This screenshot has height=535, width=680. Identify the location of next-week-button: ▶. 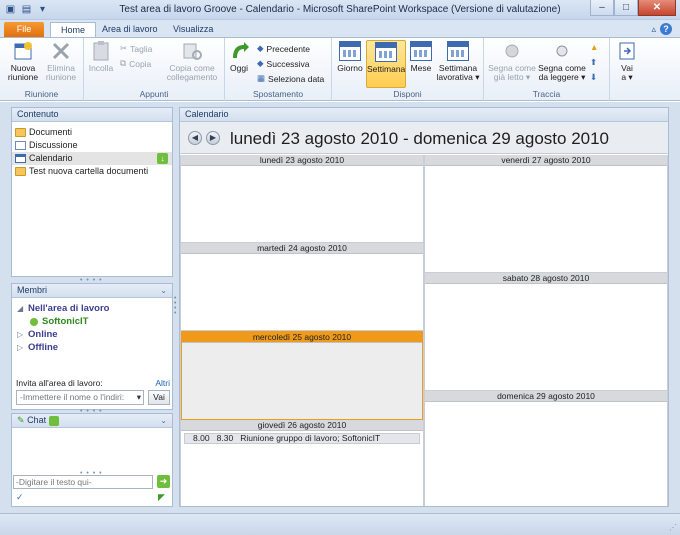
(213, 138).